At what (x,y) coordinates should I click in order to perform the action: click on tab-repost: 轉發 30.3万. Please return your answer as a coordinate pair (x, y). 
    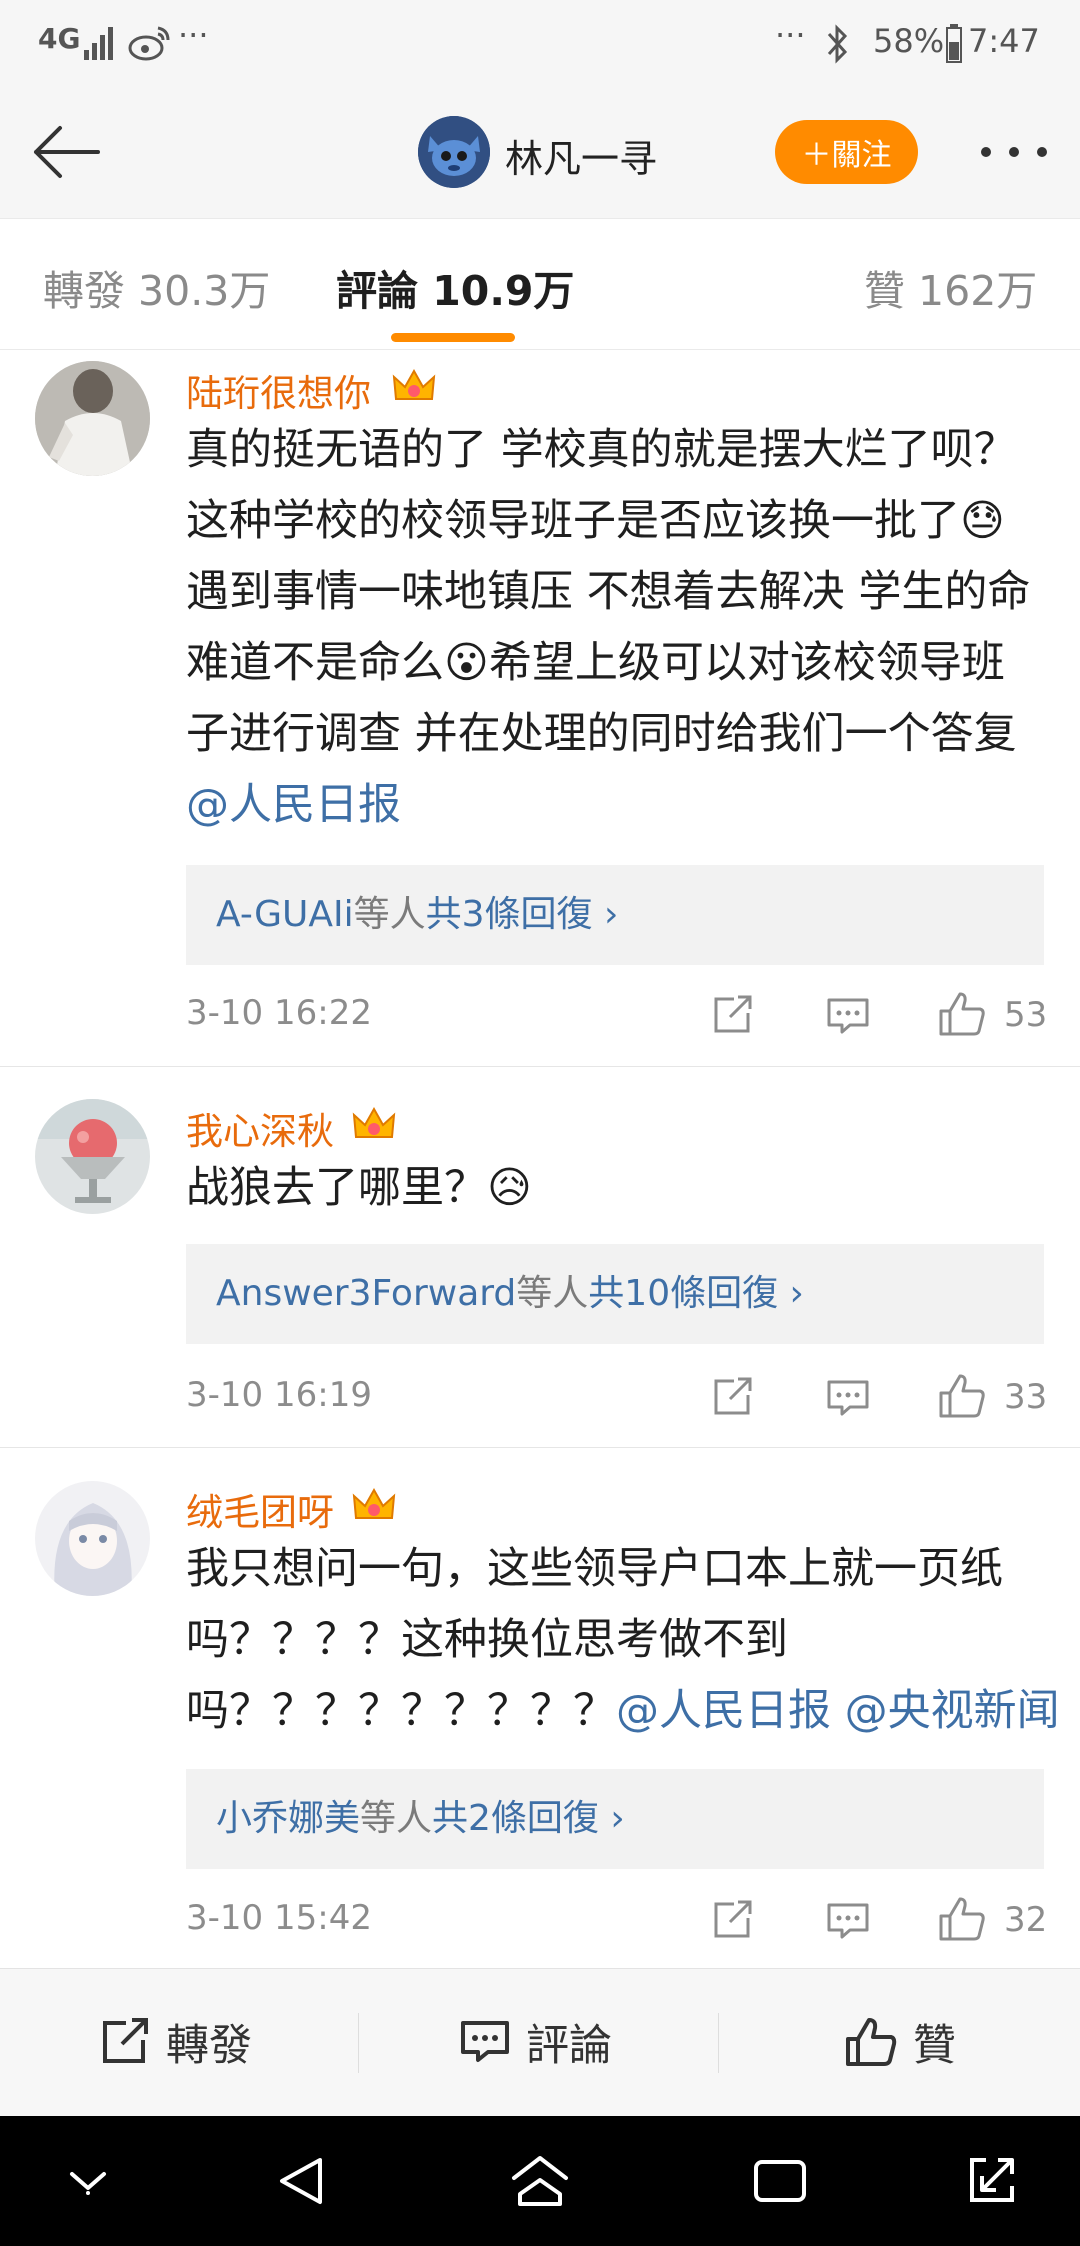
    Looking at the image, I should click on (156, 287).